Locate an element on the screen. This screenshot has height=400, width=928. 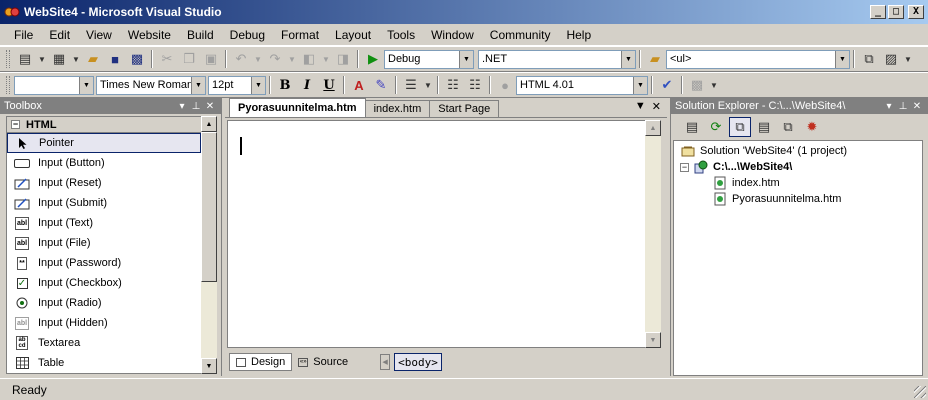
navigate-backward-icon: ◧ is located at coordinates (309, 59).